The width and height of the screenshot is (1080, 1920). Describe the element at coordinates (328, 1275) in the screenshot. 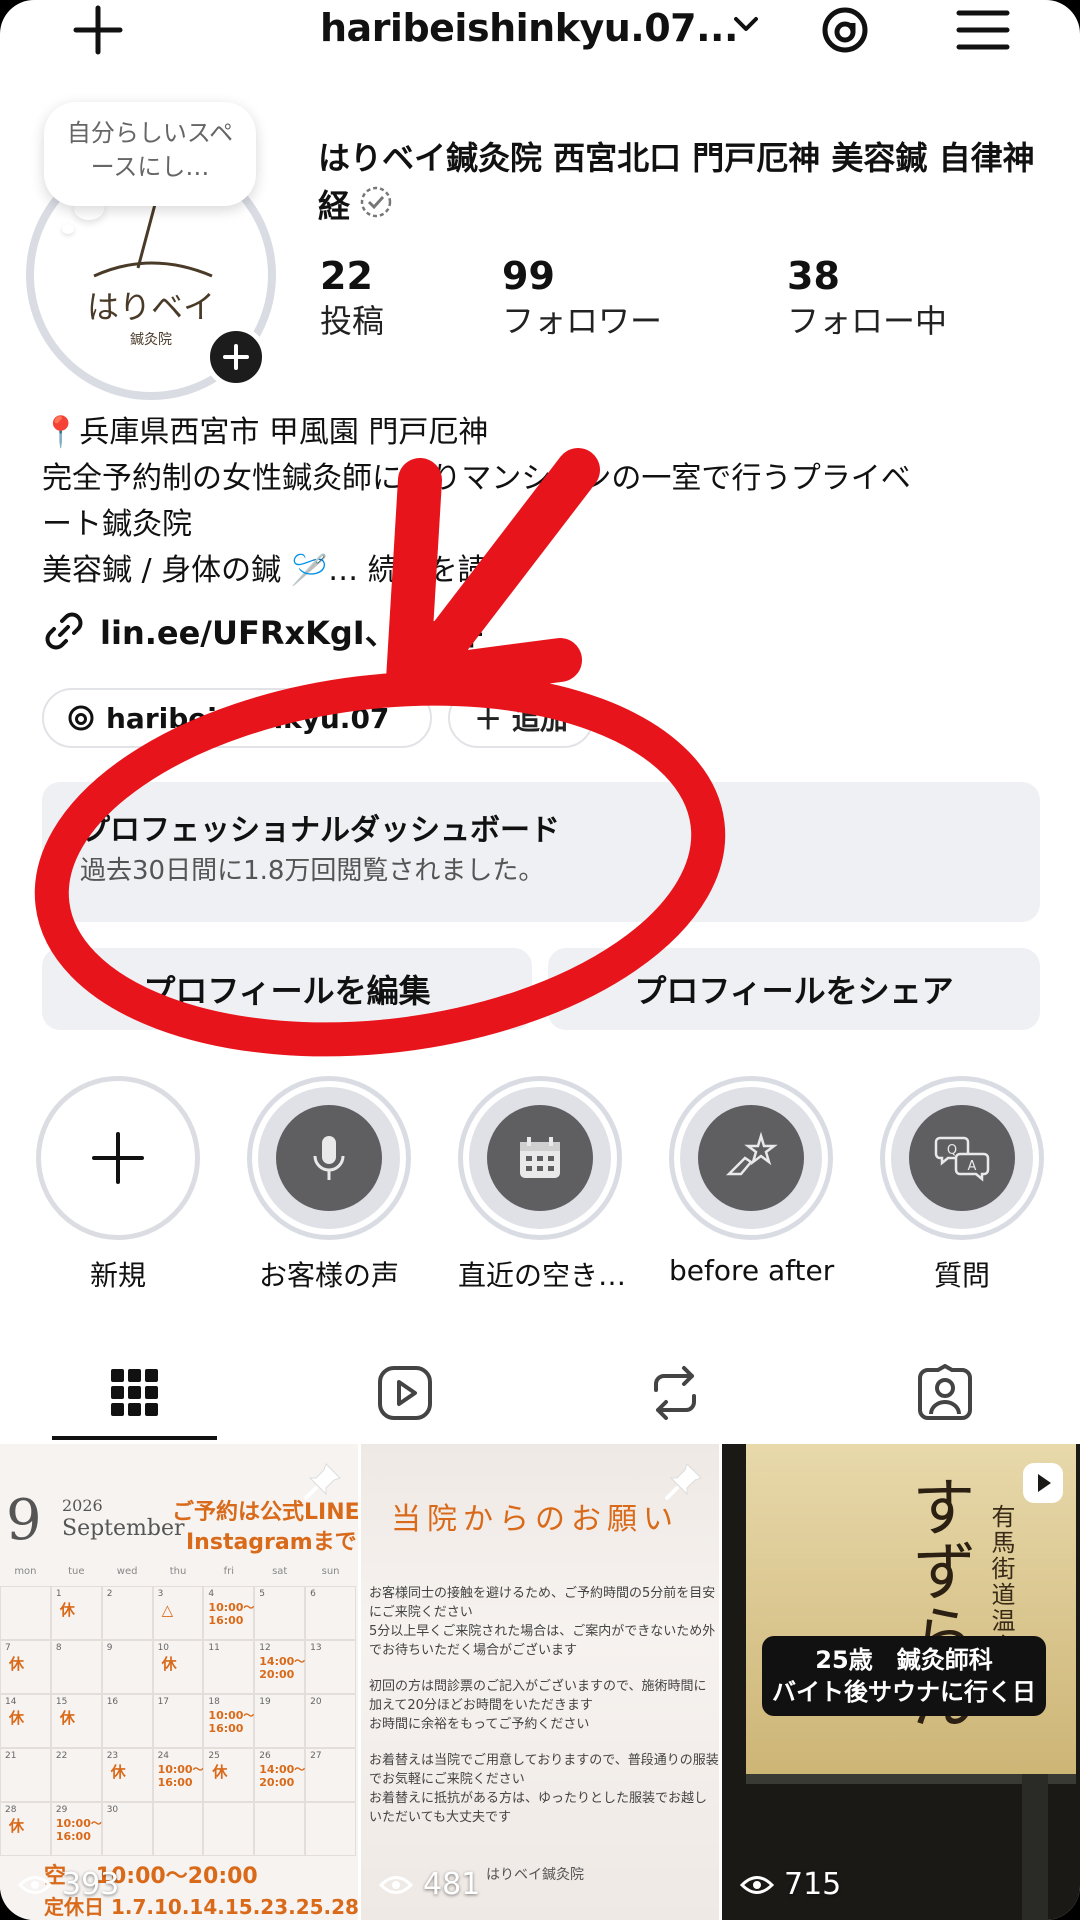

I see `highlight-label: お客様の声` at that location.